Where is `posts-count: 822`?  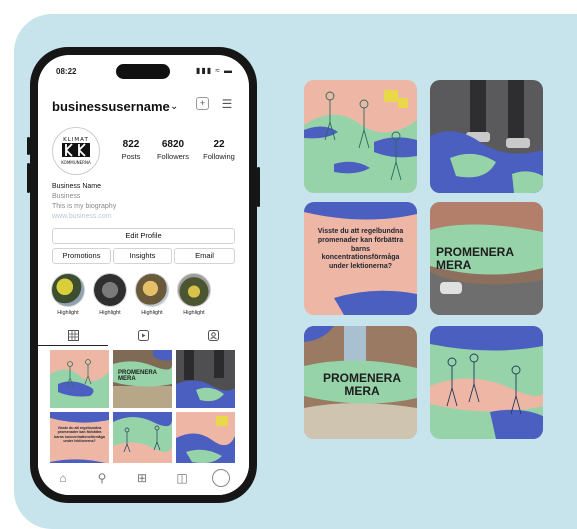
posts-count: 822 is located at coordinates (131, 144).